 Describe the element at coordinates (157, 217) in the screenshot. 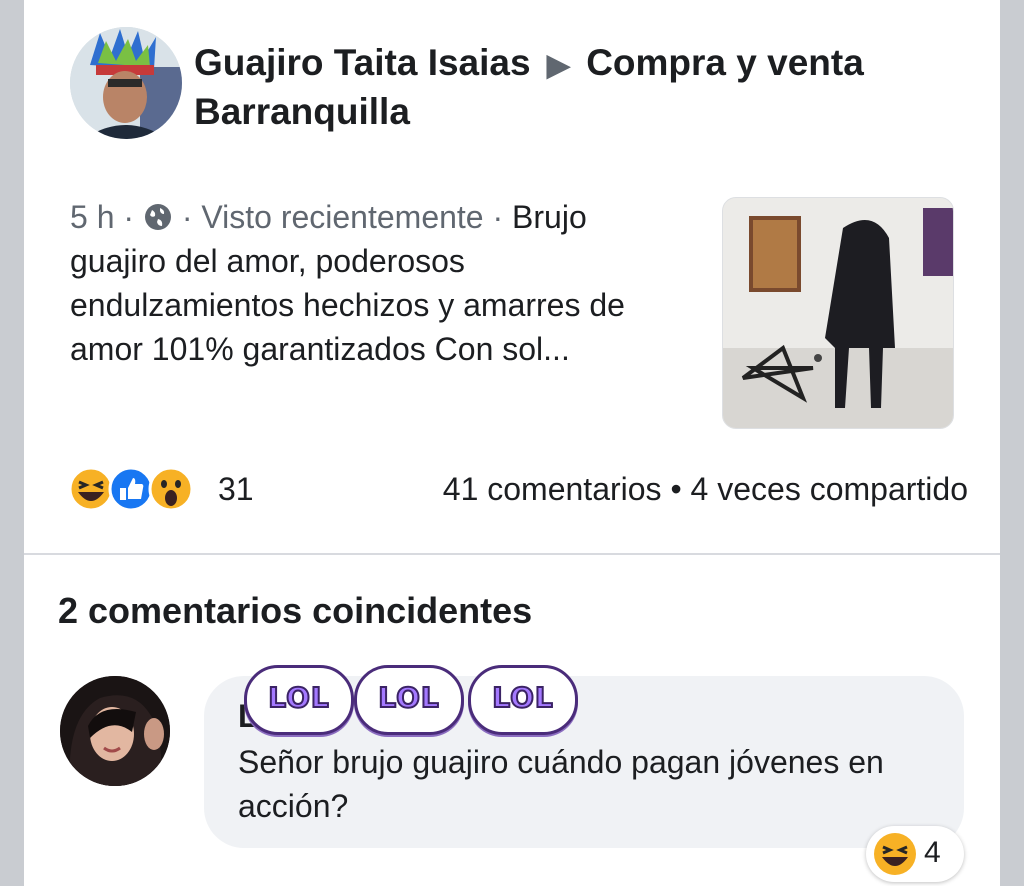

I see `globe-icon` at that location.